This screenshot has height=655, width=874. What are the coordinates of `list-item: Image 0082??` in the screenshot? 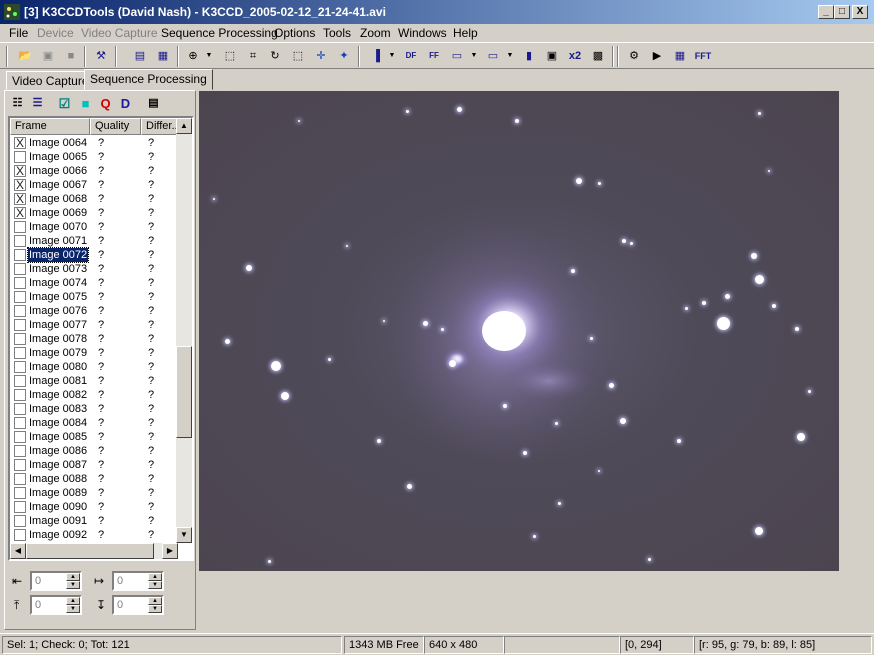 It's located at (94, 395).